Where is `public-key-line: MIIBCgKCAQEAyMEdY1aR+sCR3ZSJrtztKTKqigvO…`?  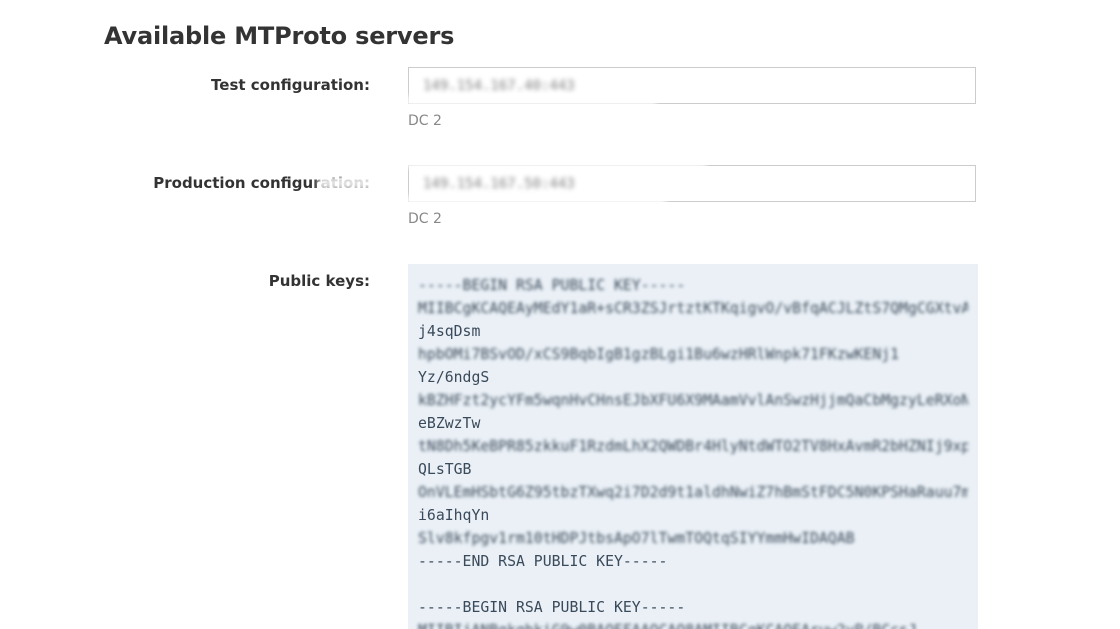
public-key-line: MIIBCgKCAQEAyMEdY1aR+sCR3ZSJrtztKTKqigvO… is located at coordinates (693, 308).